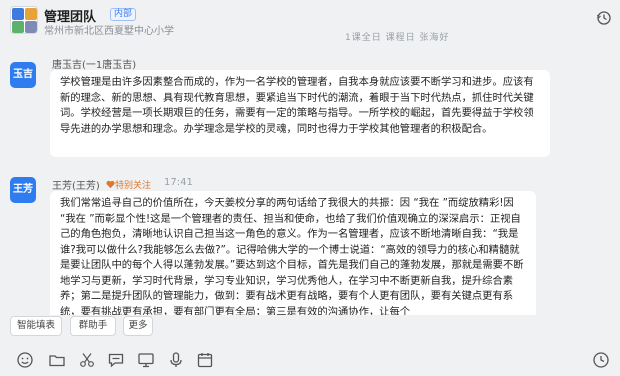 The width and height of the screenshot is (620, 376). What do you see at coordinates (24, 20) in the screenshot?
I see `group-avatar` at bounding box center [24, 20].